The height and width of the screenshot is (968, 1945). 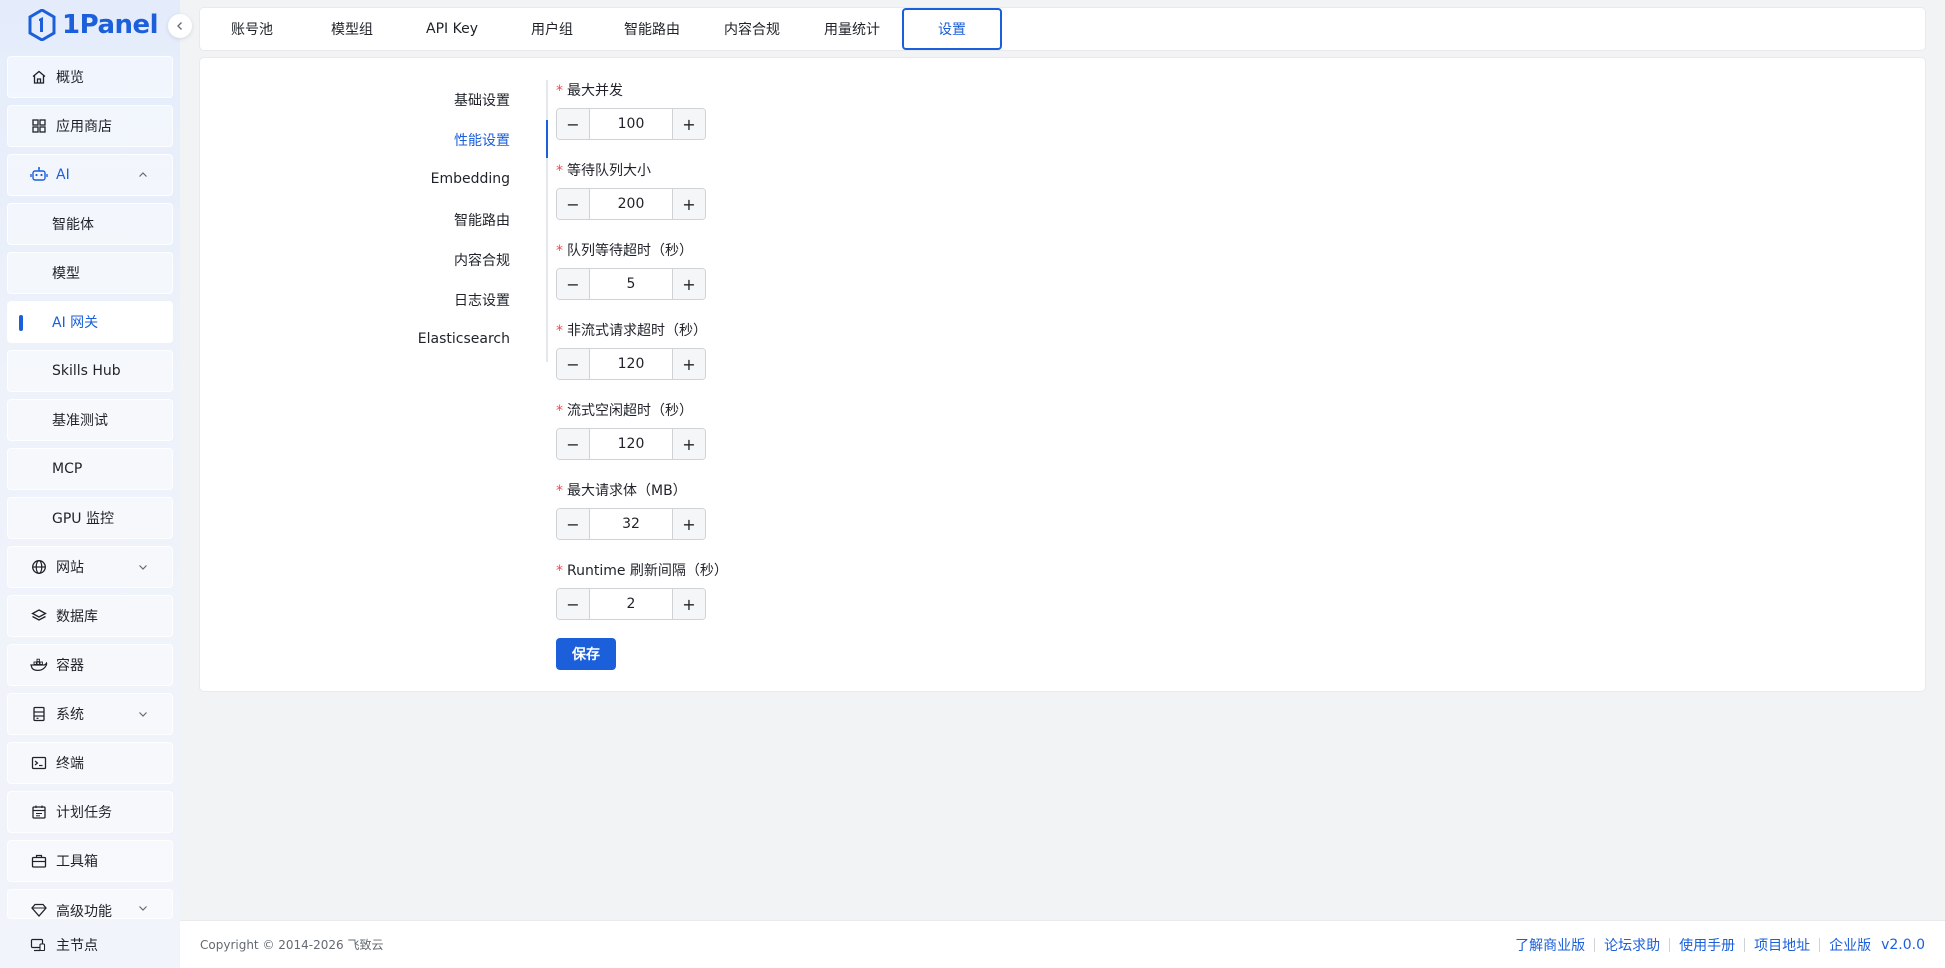 I want to click on max-request-body-stepper: − 32 +, so click(x=631, y=524).